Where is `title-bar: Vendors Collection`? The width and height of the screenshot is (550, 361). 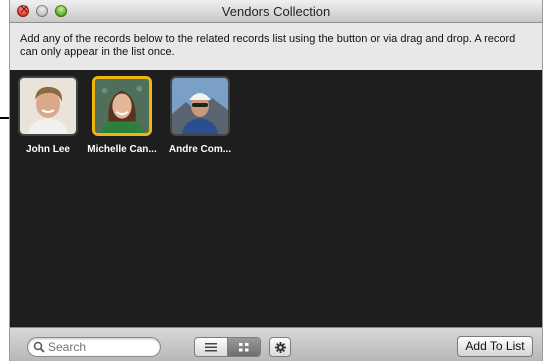
title-bar: Vendors Collection is located at coordinates (276, 11).